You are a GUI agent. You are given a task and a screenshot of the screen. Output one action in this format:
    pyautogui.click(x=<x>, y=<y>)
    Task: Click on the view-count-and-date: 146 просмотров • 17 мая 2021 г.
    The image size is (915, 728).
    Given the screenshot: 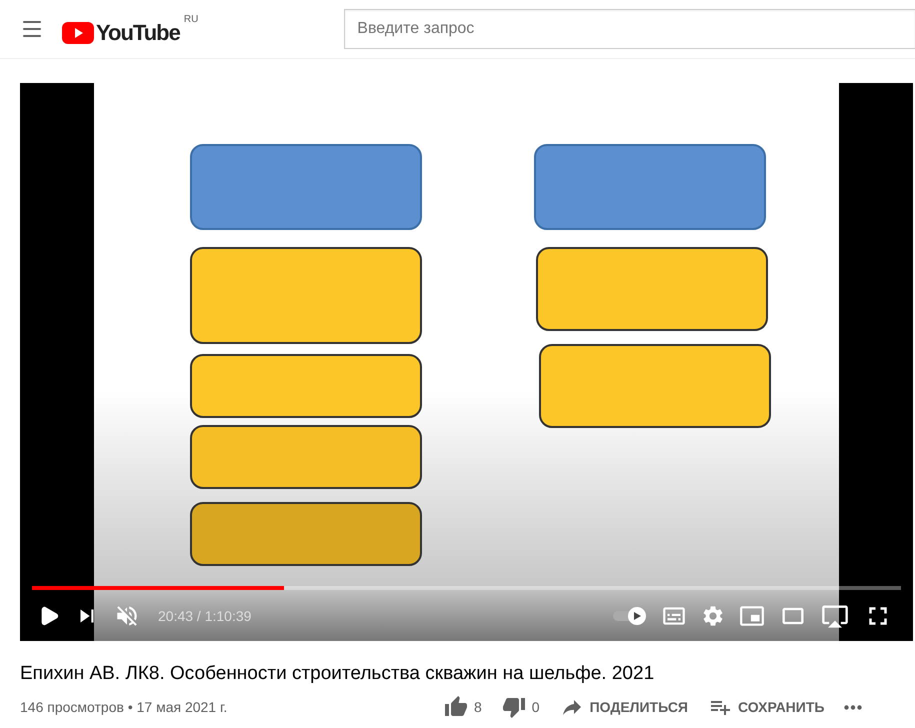 What is the action you would take?
    pyautogui.click(x=124, y=707)
    